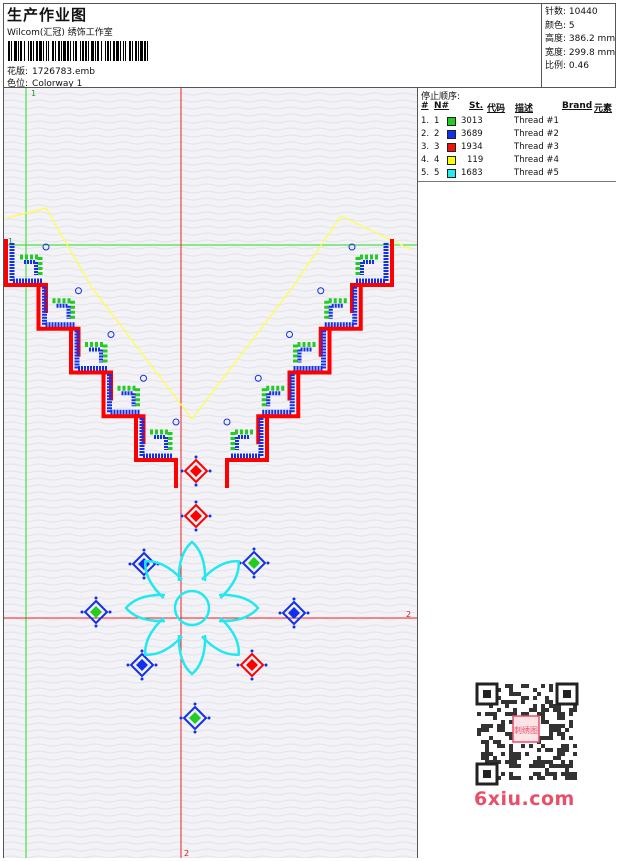 The width and height of the screenshot is (620, 861). I want to click on col-header-index: #, so click(425, 106).